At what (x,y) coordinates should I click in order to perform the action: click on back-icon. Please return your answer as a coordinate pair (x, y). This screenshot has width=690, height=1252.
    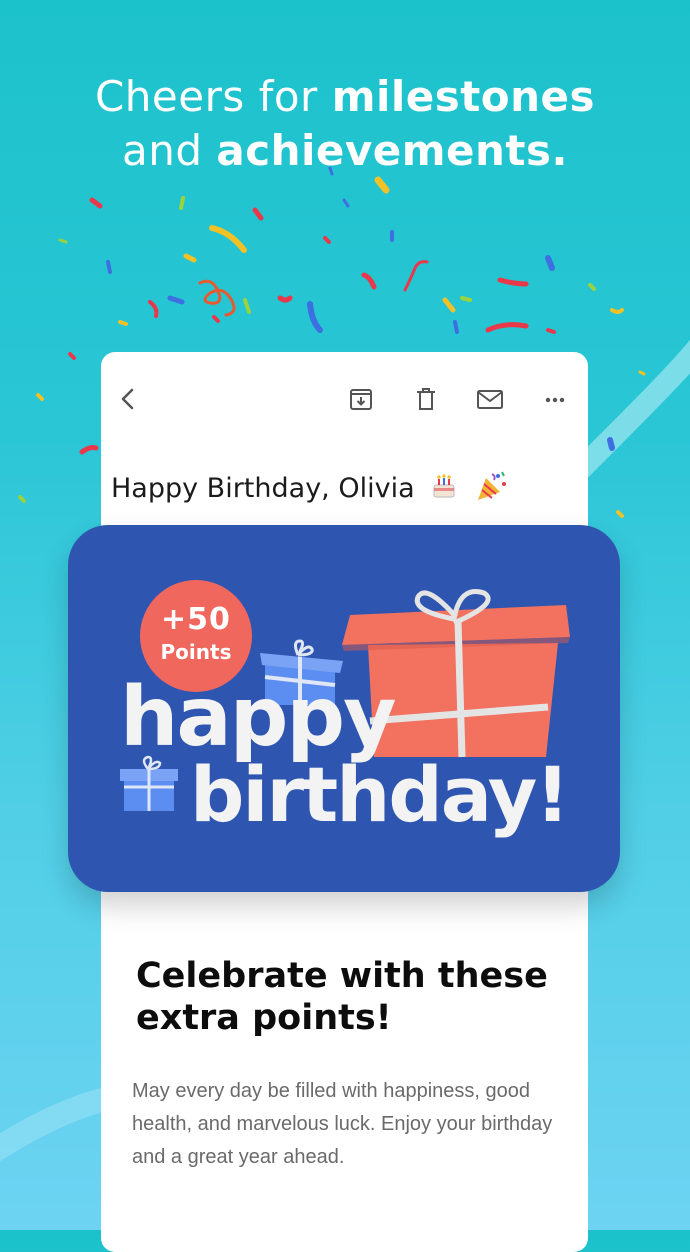
    Looking at the image, I should click on (127, 399).